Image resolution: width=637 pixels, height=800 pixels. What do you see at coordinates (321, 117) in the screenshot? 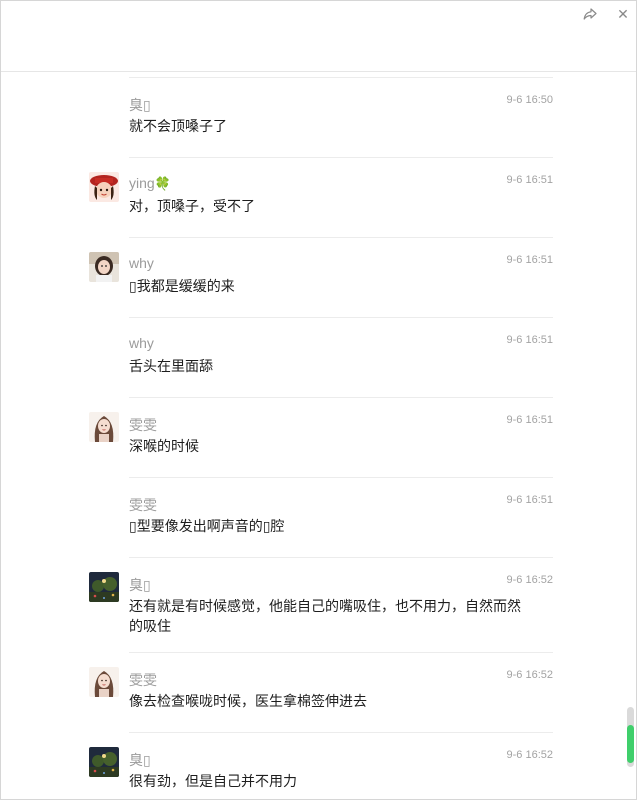
I see `message-item: 臭▯ 9-6 16:50 就不会顶嗓子了` at bounding box center [321, 117].